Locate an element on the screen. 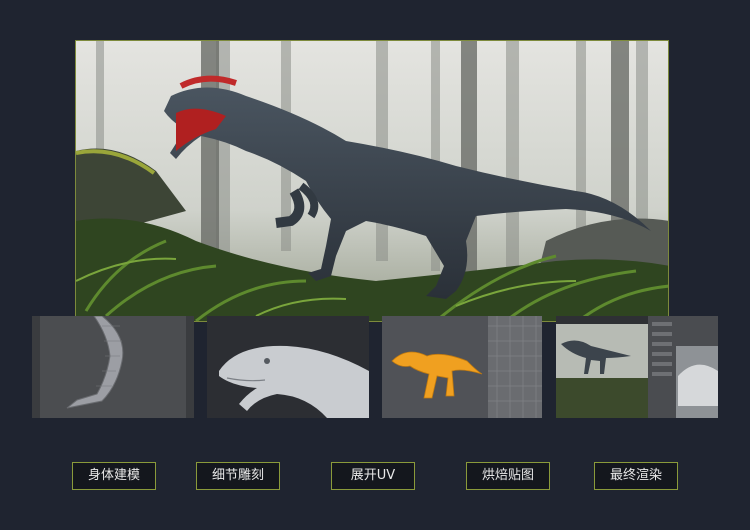  step-body-modeling: 身体建模 is located at coordinates (114, 476).